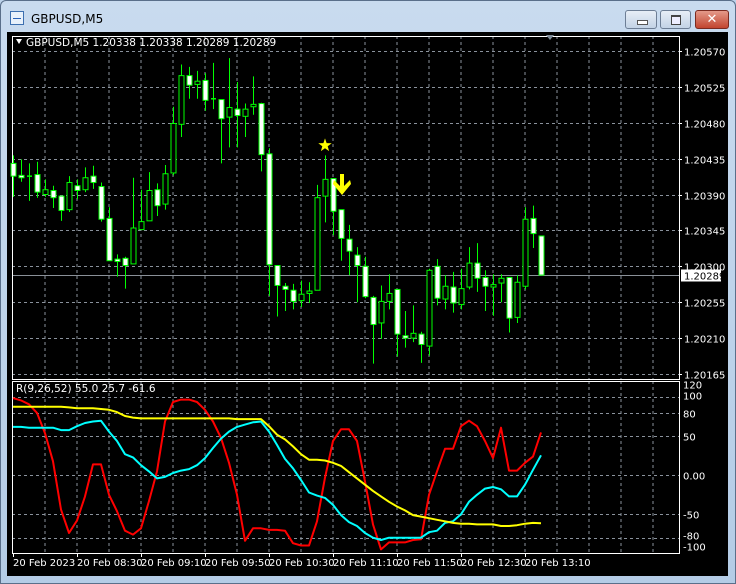  I want to click on price-label: 1.20480, so click(704, 125).